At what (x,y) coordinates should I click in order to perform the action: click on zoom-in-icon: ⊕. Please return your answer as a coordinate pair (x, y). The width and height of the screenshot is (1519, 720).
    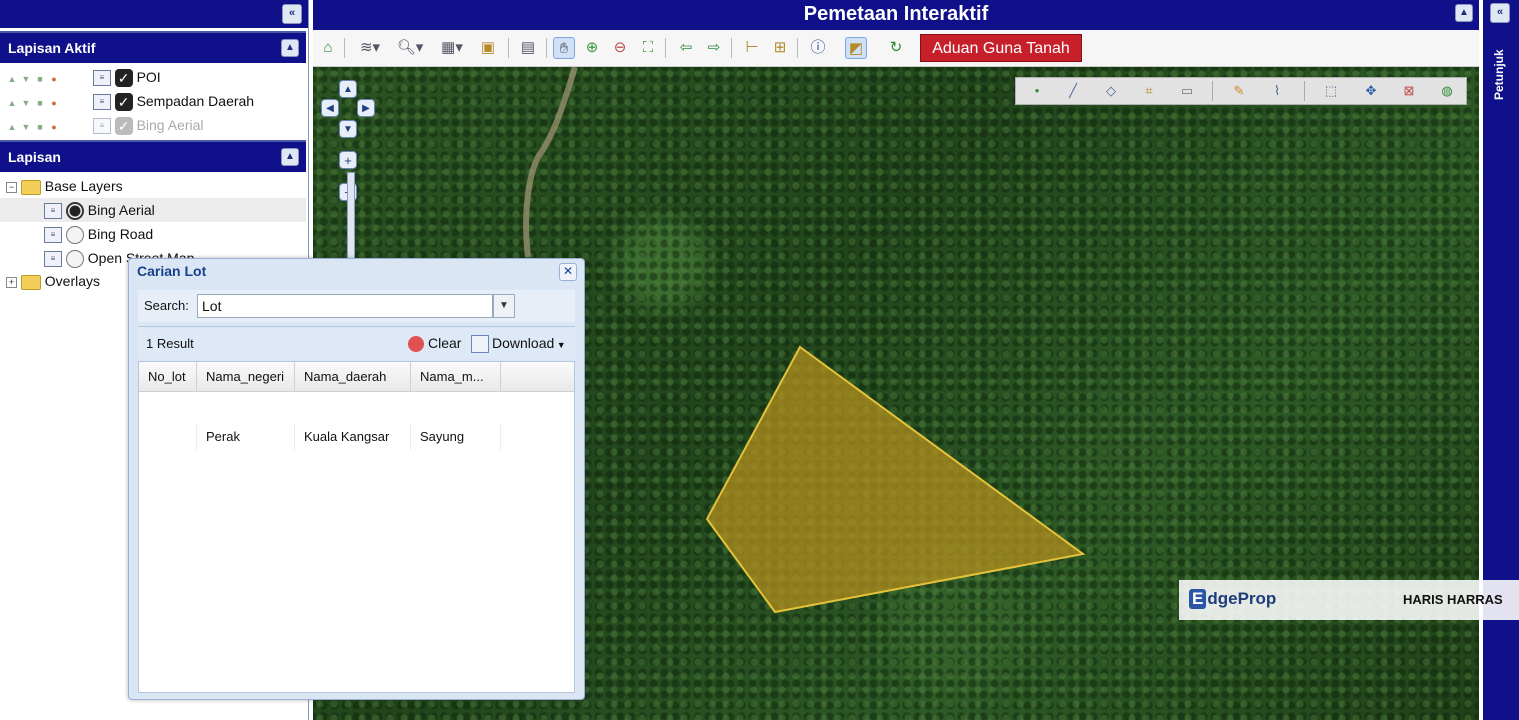
    Looking at the image, I should click on (592, 48).